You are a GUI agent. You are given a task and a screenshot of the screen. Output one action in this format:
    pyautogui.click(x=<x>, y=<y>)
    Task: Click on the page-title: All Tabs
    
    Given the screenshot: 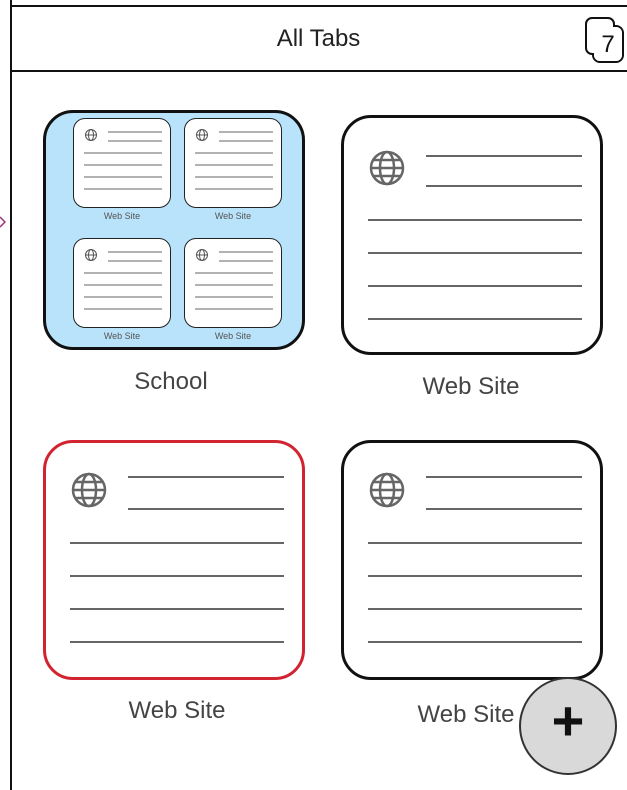 What is the action you would take?
    pyautogui.click(x=318, y=38)
    